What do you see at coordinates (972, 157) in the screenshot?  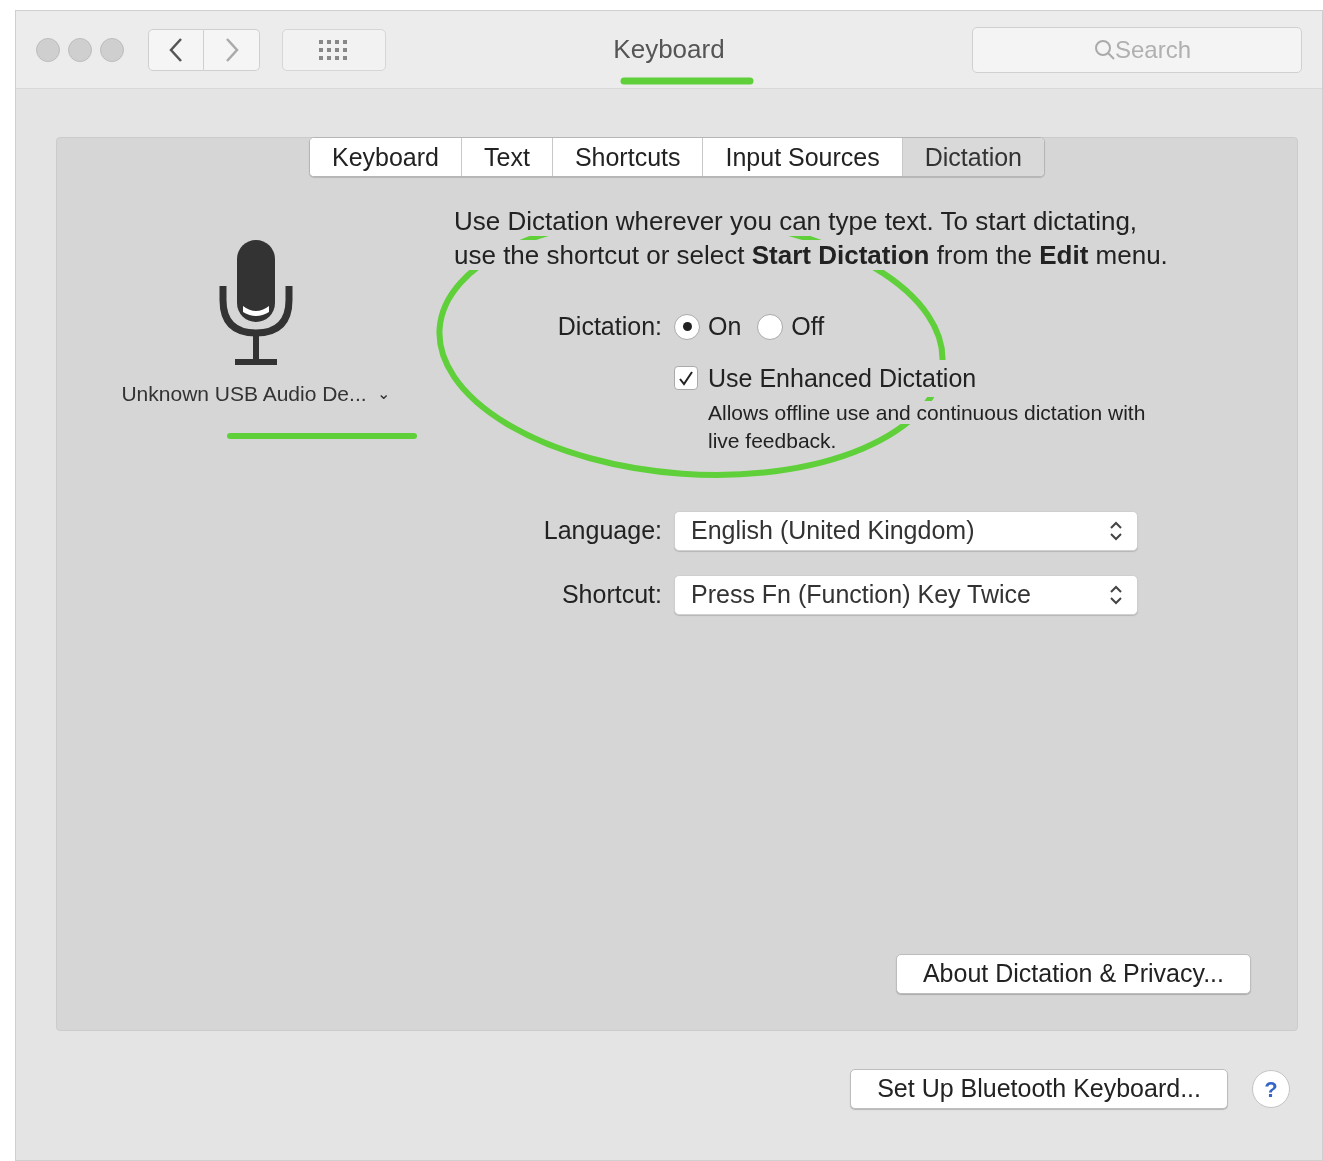 I see `tab: Dictation` at bounding box center [972, 157].